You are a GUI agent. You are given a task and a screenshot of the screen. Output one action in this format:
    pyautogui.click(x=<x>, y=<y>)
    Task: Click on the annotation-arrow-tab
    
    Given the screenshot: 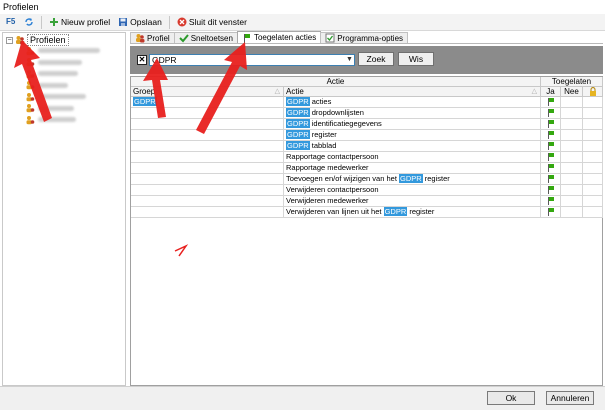 What is the action you would take?
    pyautogui.click(x=221, y=88)
    